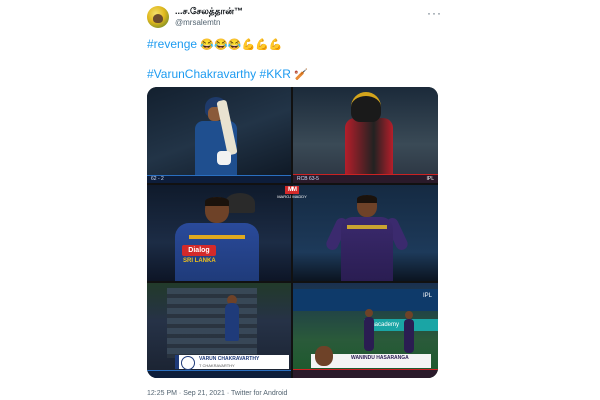 The width and height of the screenshot is (600, 400). Describe the element at coordinates (241, 45) in the screenshot. I see `emoji-laugh-strong: 😂😂😂💪💪💪` at that location.